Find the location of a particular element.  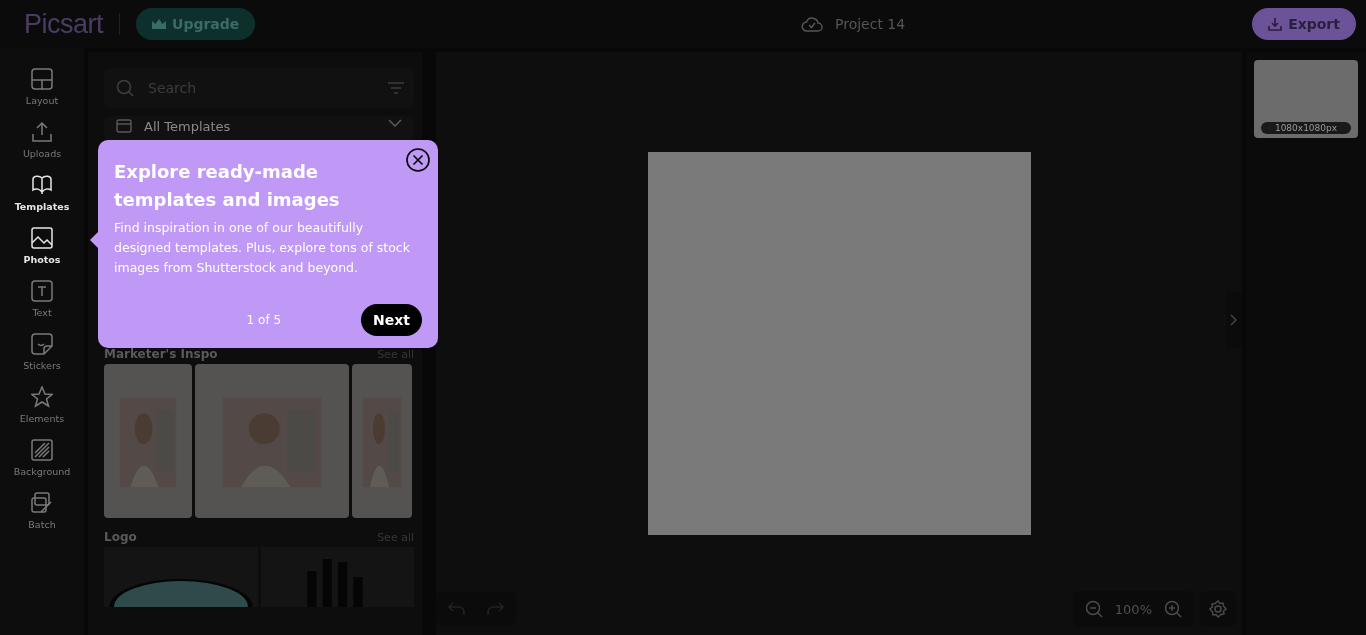

page-thumbnail: 1080x1080px is located at coordinates (1306, 99).